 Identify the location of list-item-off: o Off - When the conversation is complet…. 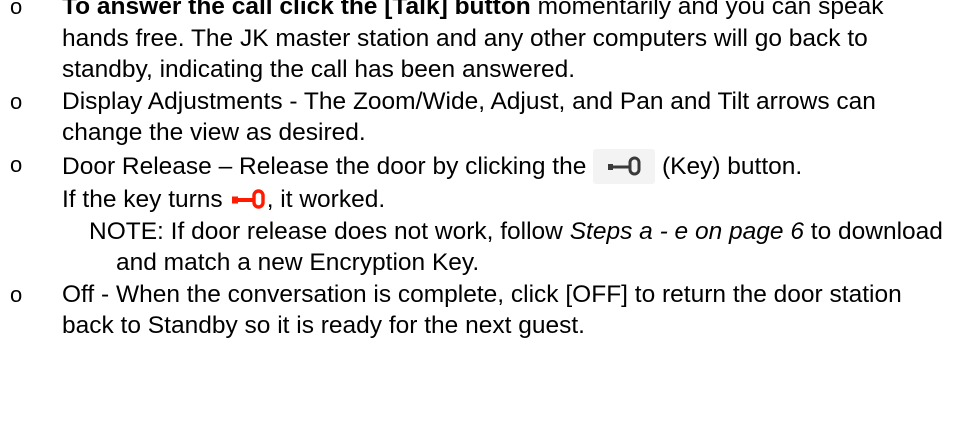
(480, 310).